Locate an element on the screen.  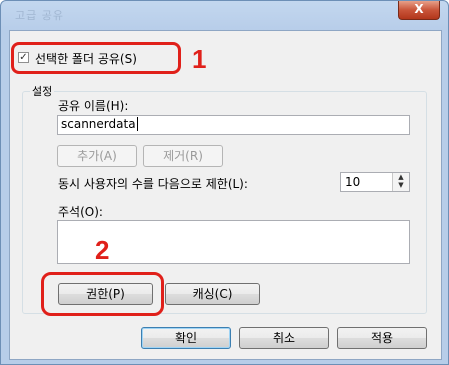
comment-label: 주석(O): is located at coordinates (80, 212).